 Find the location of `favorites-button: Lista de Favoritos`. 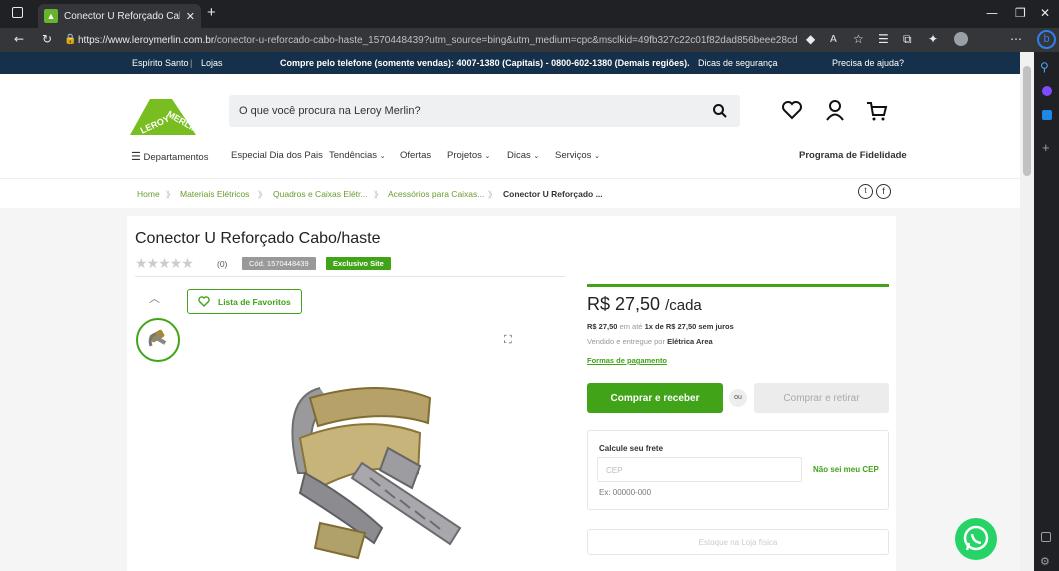

favorites-button: Lista de Favoritos is located at coordinates (244, 301).